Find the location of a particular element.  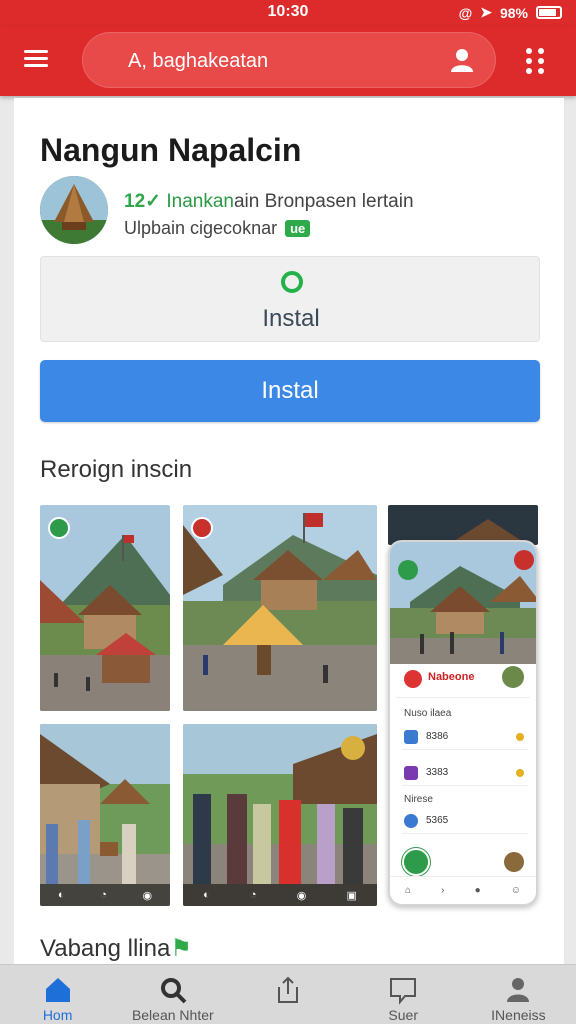

battery-percent: 98% is located at coordinates (513, 12).